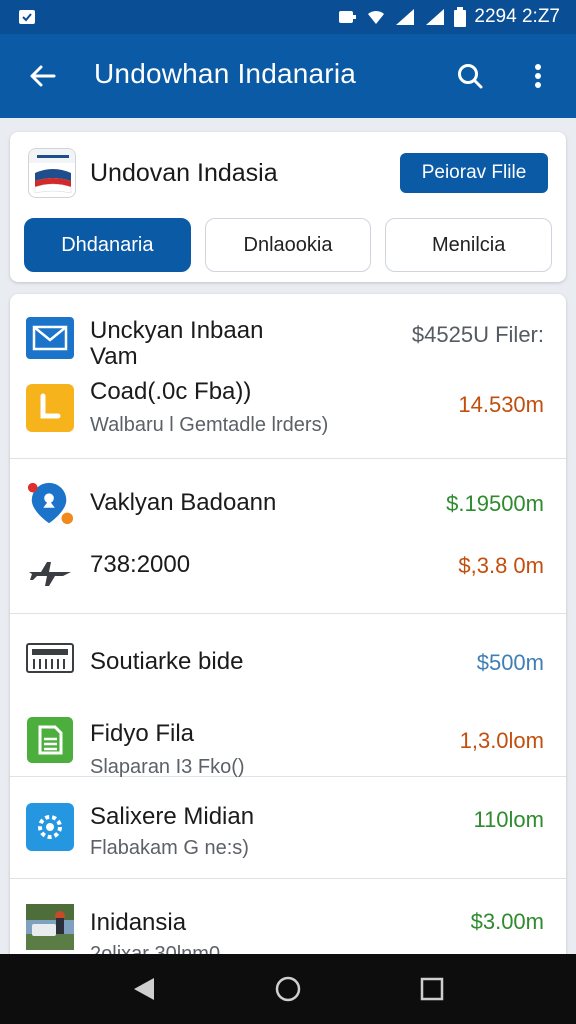 The height and width of the screenshot is (1024, 576). I want to click on list-item-title: Fidyo Fila, so click(142, 733).